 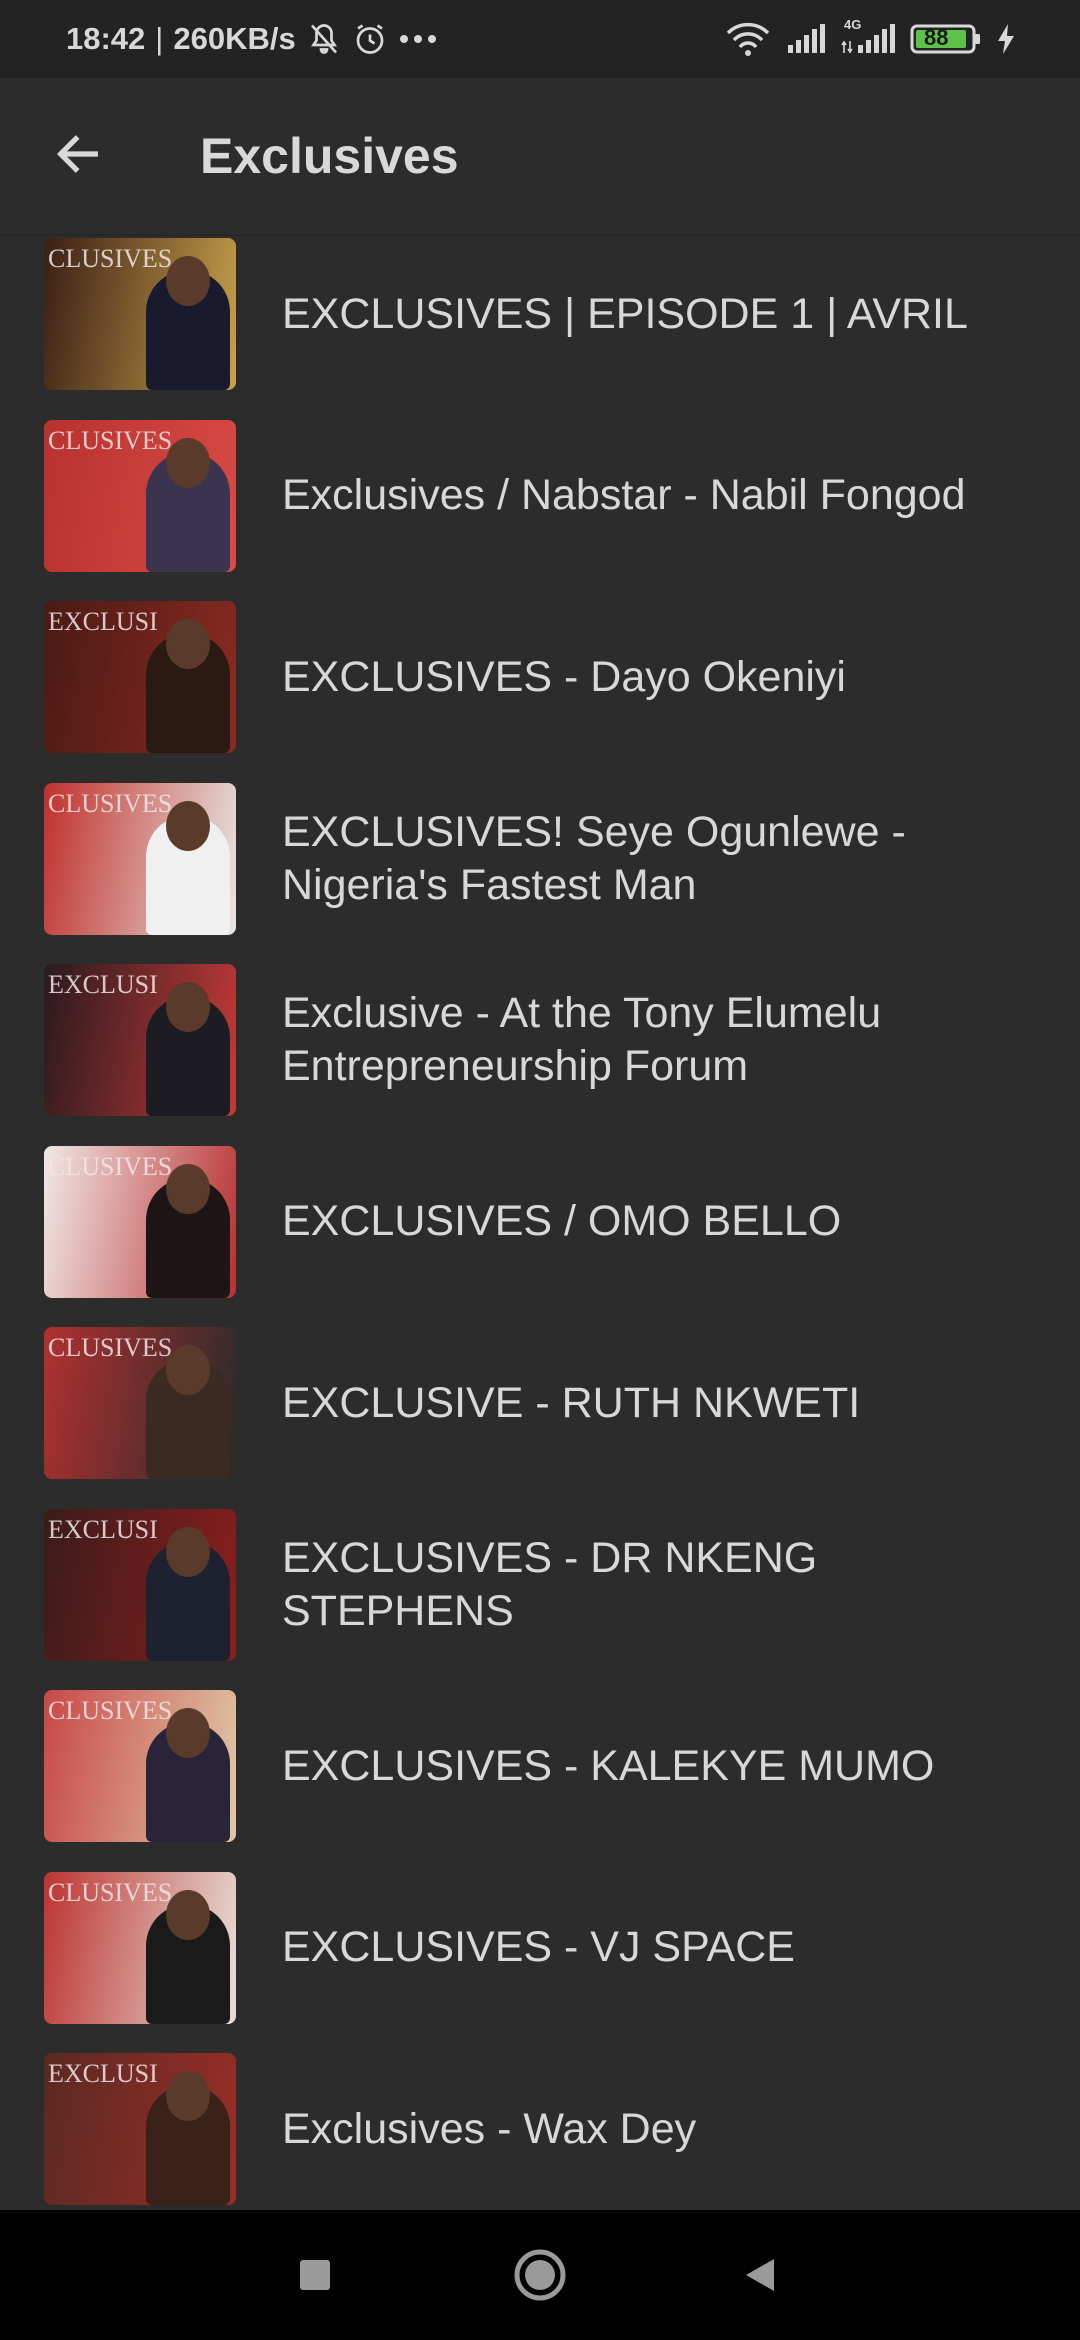 What do you see at coordinates (540, 157) in the screenshot?
I see `app-bar: Exclusives` at bounding box center [540, 157].